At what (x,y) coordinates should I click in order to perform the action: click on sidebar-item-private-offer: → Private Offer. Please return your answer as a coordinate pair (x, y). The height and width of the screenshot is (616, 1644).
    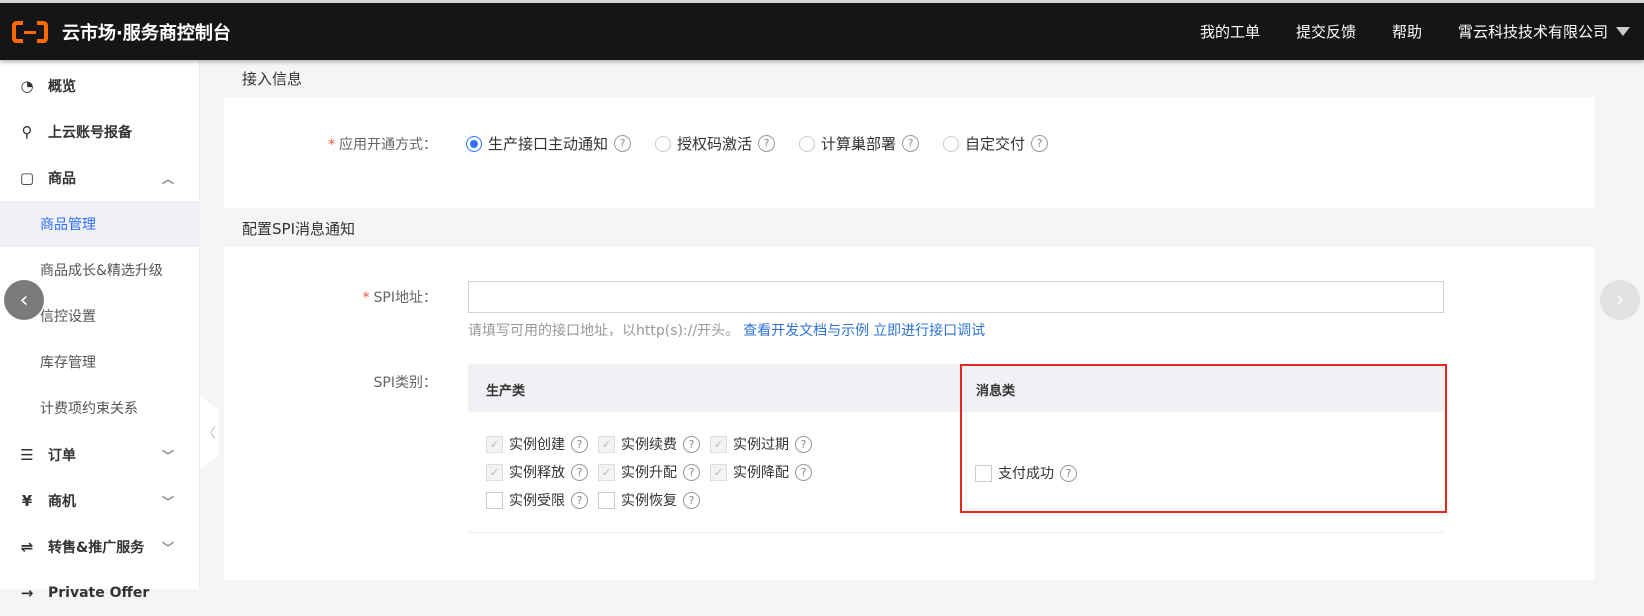
    Looking at the image, I should click on (100, 593).